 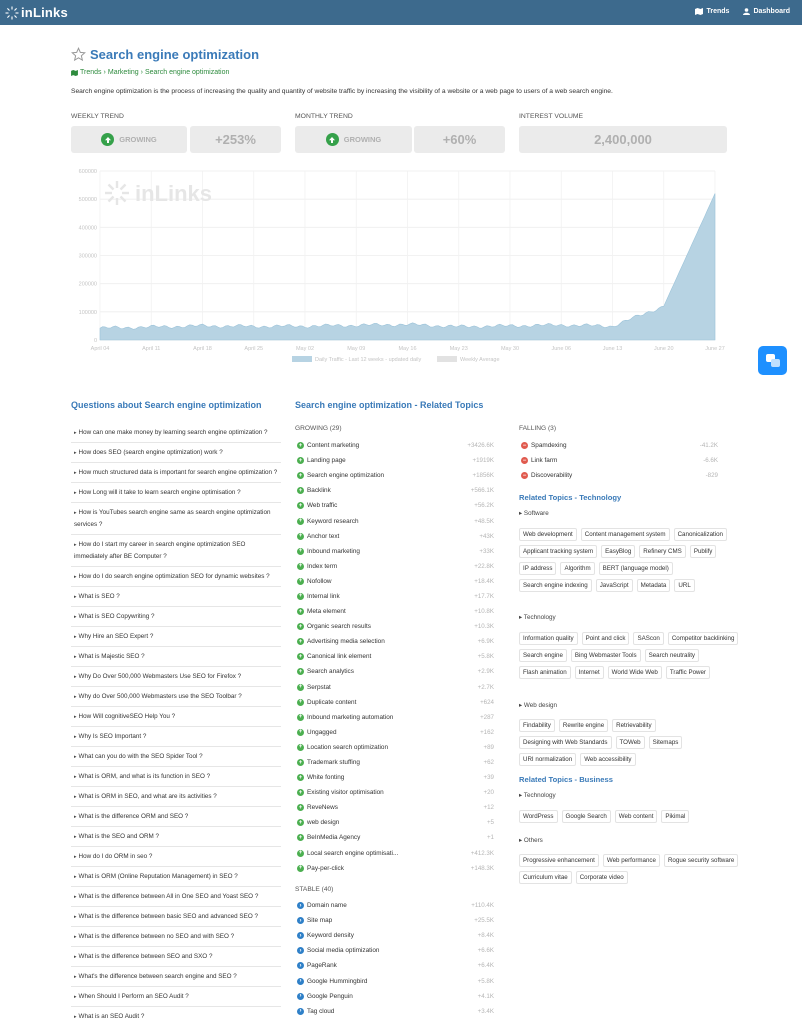 What do you see at coordinates (619, 475) in the screenshot?
I see `topic-item: − Discoverability -829` at bounding box center [619, 475].